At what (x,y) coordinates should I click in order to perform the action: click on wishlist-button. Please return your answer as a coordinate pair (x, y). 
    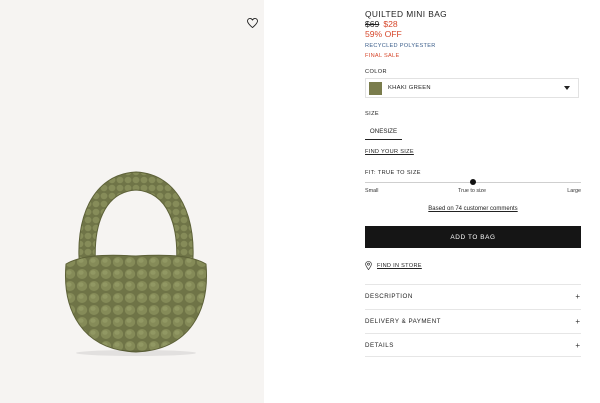
    Looking at the image, I should click on (252, 23).